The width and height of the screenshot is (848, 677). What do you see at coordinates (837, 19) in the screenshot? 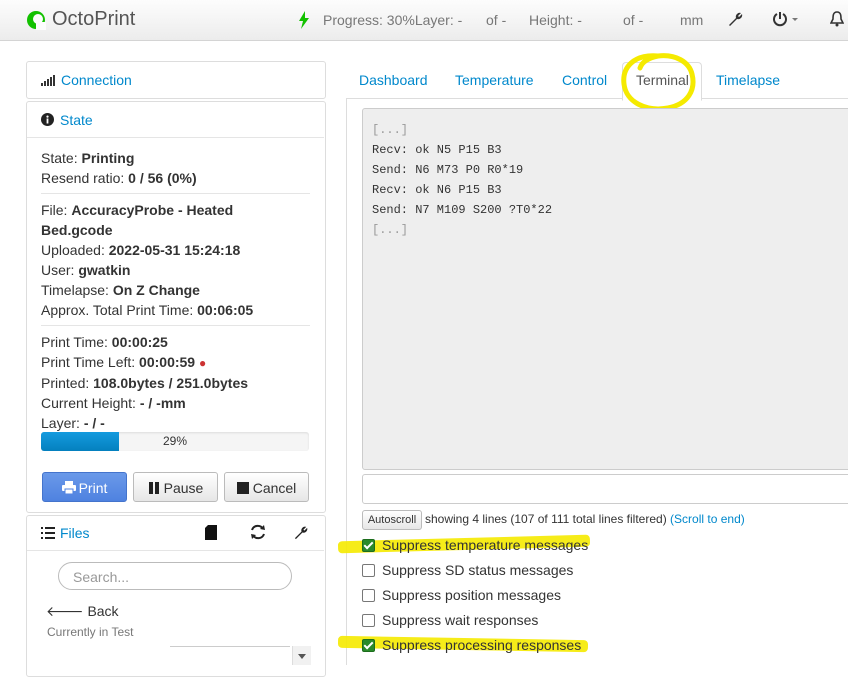
I see `bell-icon` at bounding box center [837, 19].